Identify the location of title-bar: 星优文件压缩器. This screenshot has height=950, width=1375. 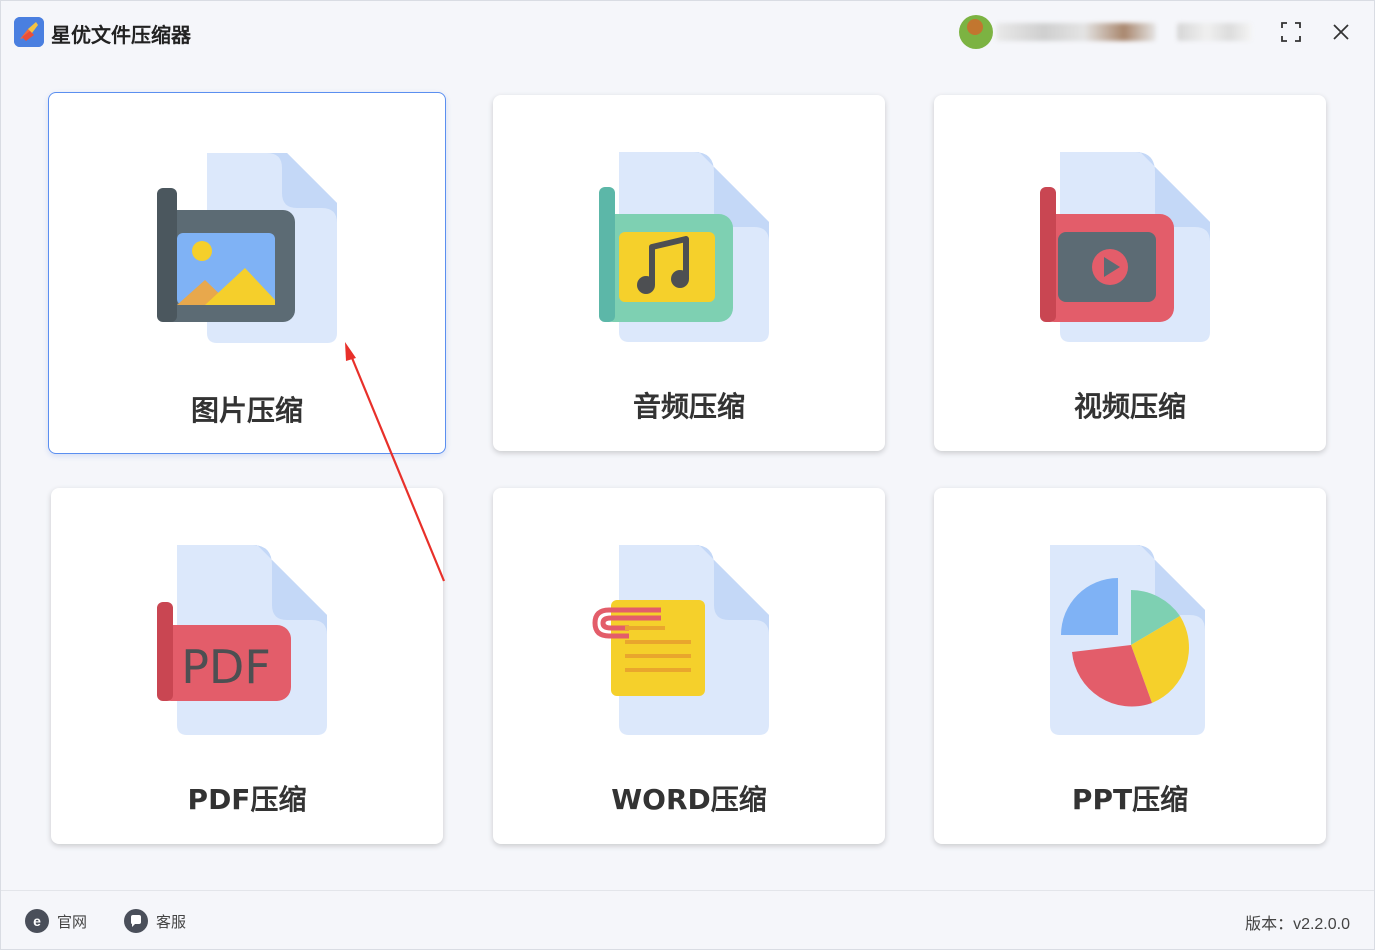
(687, 31).